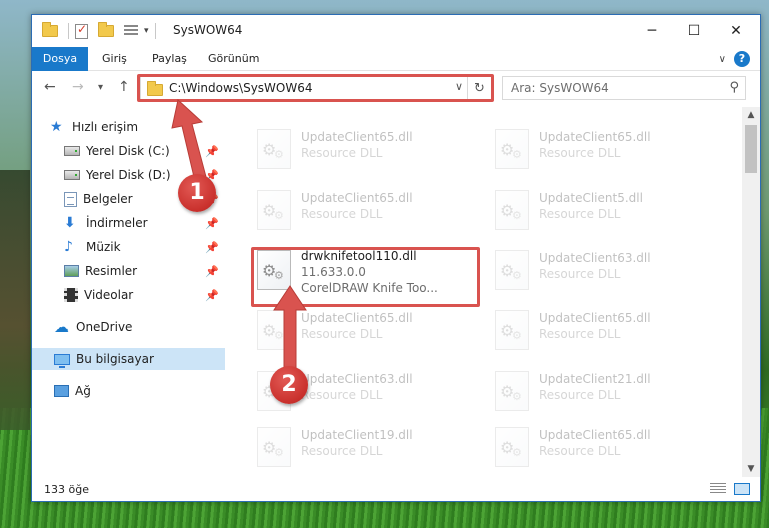  I want to click on tiles-view-icon, so click(742, 489).